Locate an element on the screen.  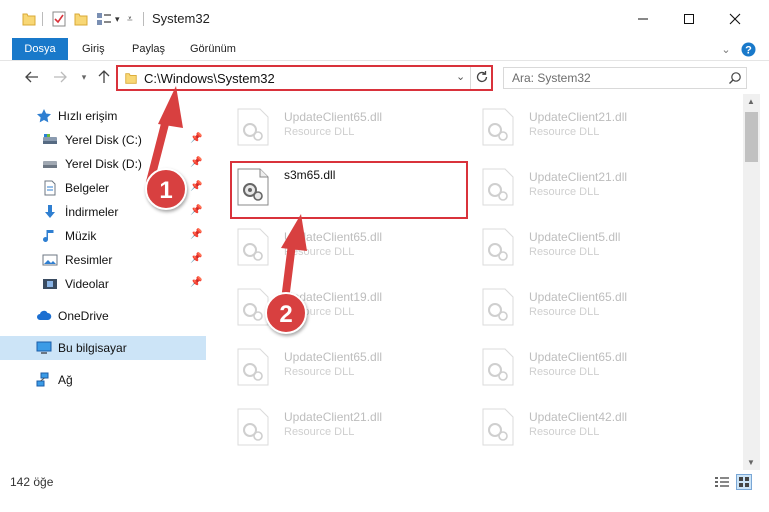
step-badge-2: 2 is located at coordinates (286, 313).